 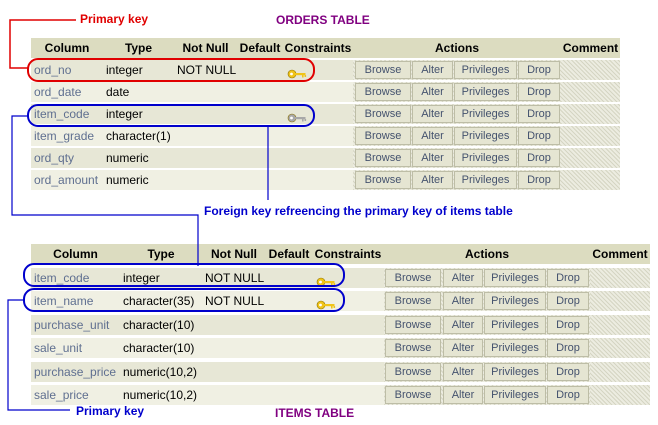 What do you see at coordinates (105, 190) in the screenshot?
I see `foreign-key-connector-left` at bounding box center [105, 190].